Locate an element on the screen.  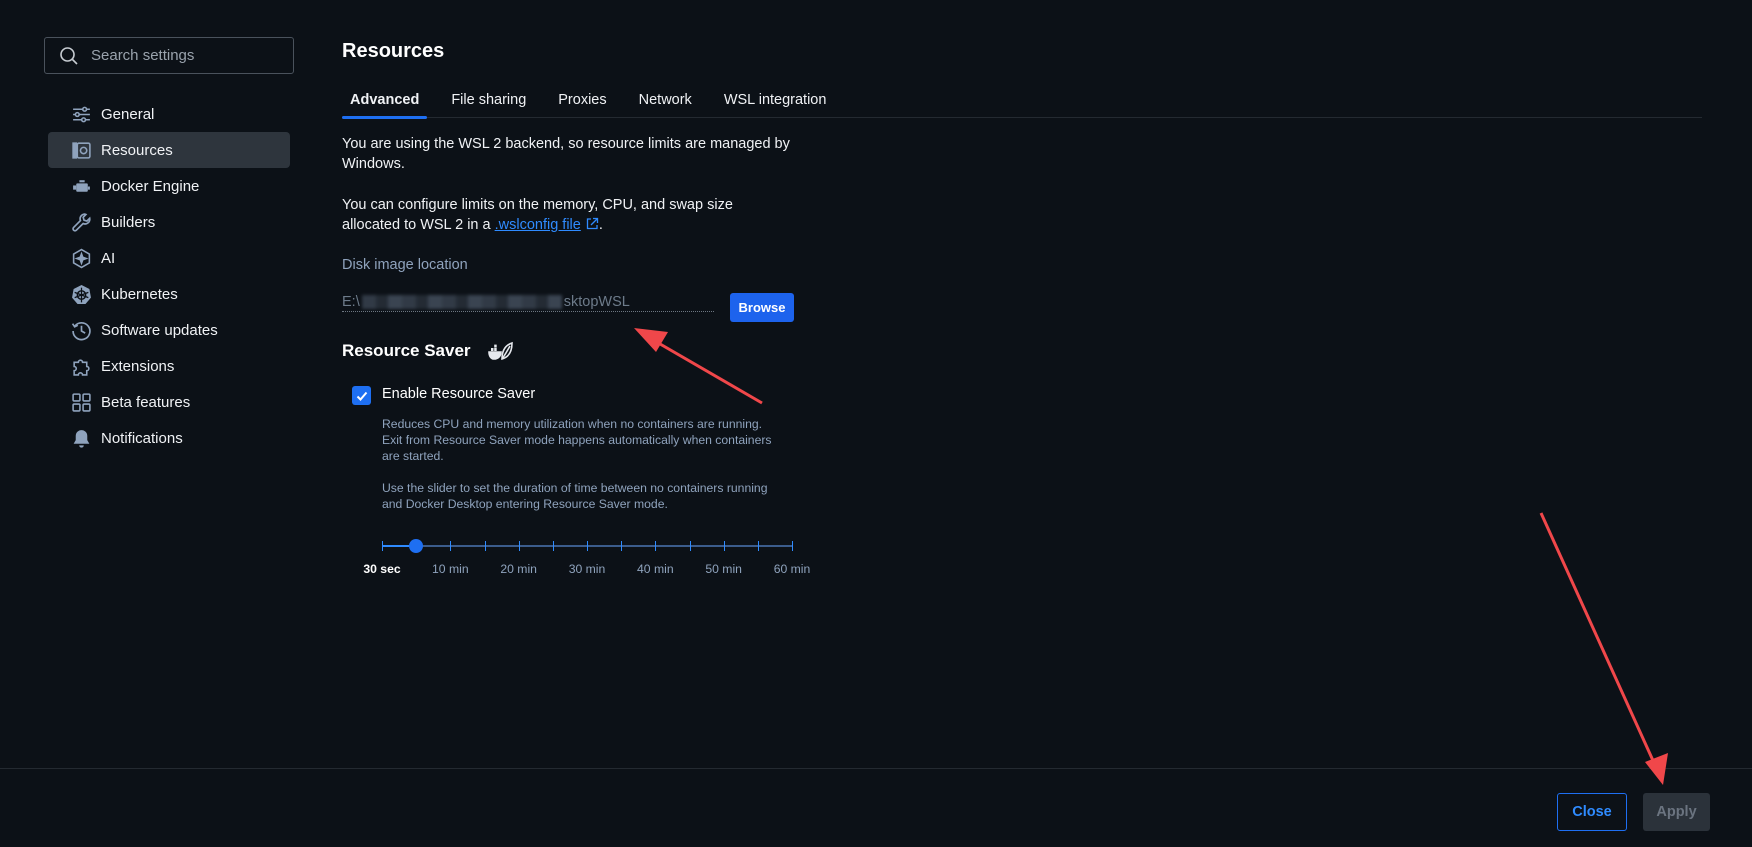
sidebar-item-label: Kubernetes is located at coordinates (139, 294).